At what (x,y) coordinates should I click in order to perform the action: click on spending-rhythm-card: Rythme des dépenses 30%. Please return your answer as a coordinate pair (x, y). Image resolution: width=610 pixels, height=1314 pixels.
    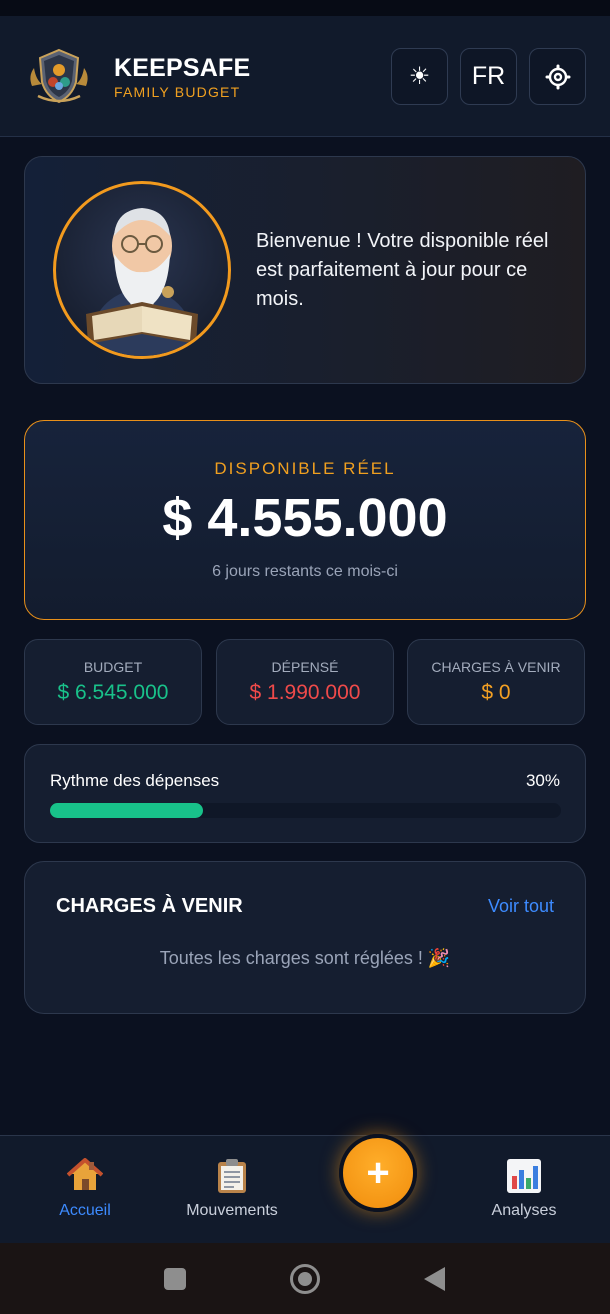
    Looking at the image, I should click on (305, 793).